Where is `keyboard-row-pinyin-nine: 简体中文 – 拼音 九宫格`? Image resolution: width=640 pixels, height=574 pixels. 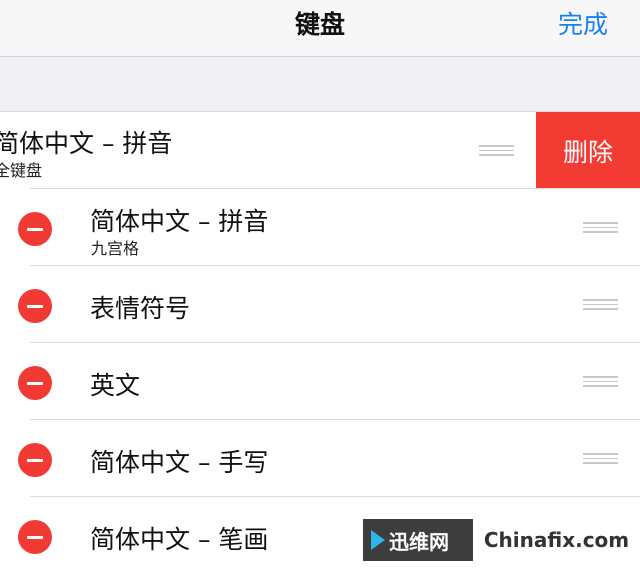 keyboard-row-pinyin-nine: 简体中文 – 拼音 九宫格 is located at coordinates (320, 227).